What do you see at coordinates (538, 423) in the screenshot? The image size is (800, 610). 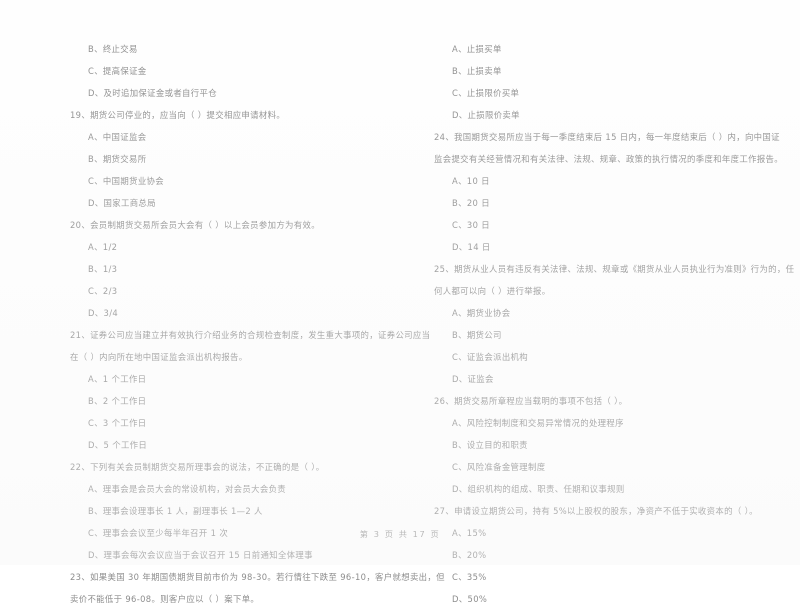 I see `right-option-17: A、风险控制制度和交易异常情况的处理程序` at bounding box center [538, 423].